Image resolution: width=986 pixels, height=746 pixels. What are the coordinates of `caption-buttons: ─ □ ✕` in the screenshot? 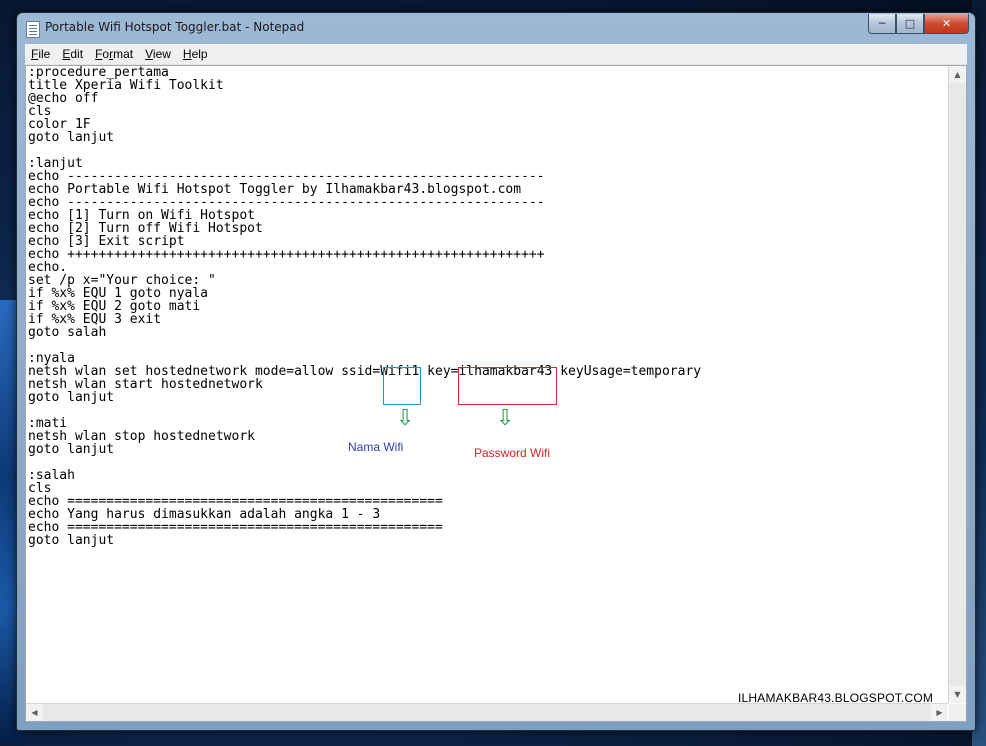 It's located at (918, 24).